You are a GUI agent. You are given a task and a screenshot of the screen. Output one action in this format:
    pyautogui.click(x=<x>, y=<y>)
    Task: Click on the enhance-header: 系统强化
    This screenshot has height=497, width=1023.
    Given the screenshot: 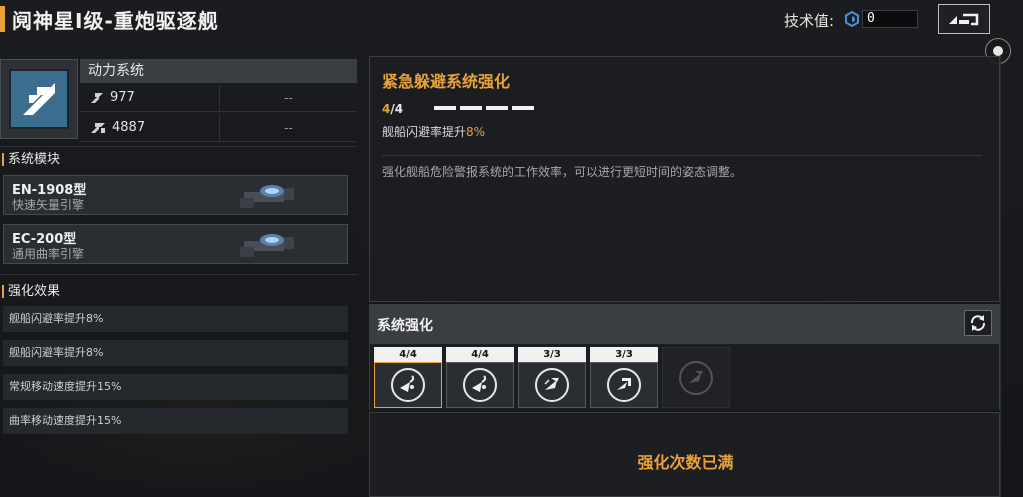 What is the action you would take?
    pyautogui.click(x=684, y=324)
    